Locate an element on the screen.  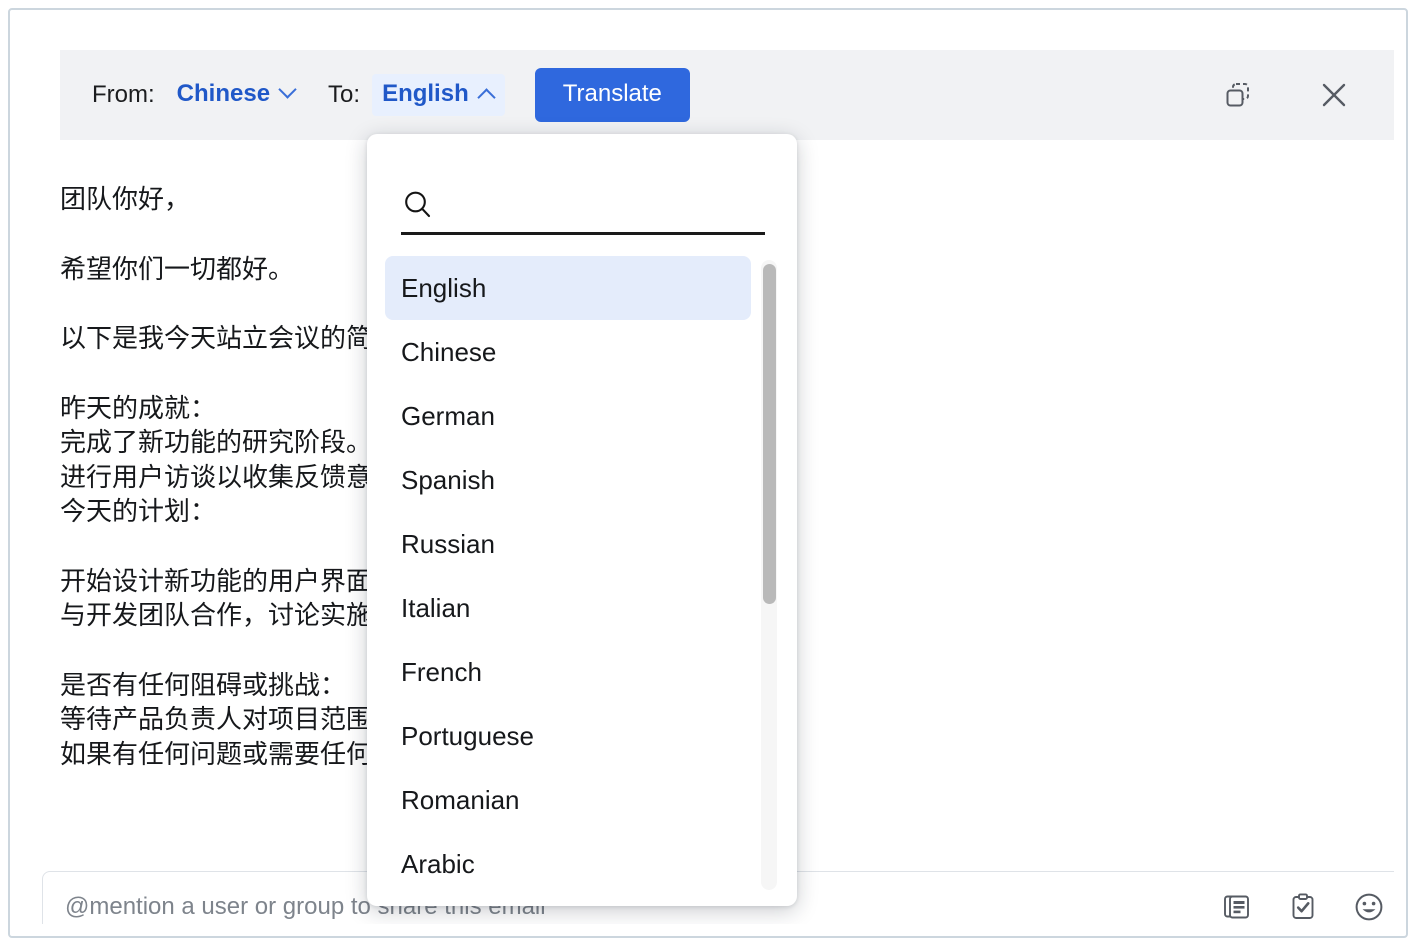
to-label: To: is located at coordinates (344, 94).